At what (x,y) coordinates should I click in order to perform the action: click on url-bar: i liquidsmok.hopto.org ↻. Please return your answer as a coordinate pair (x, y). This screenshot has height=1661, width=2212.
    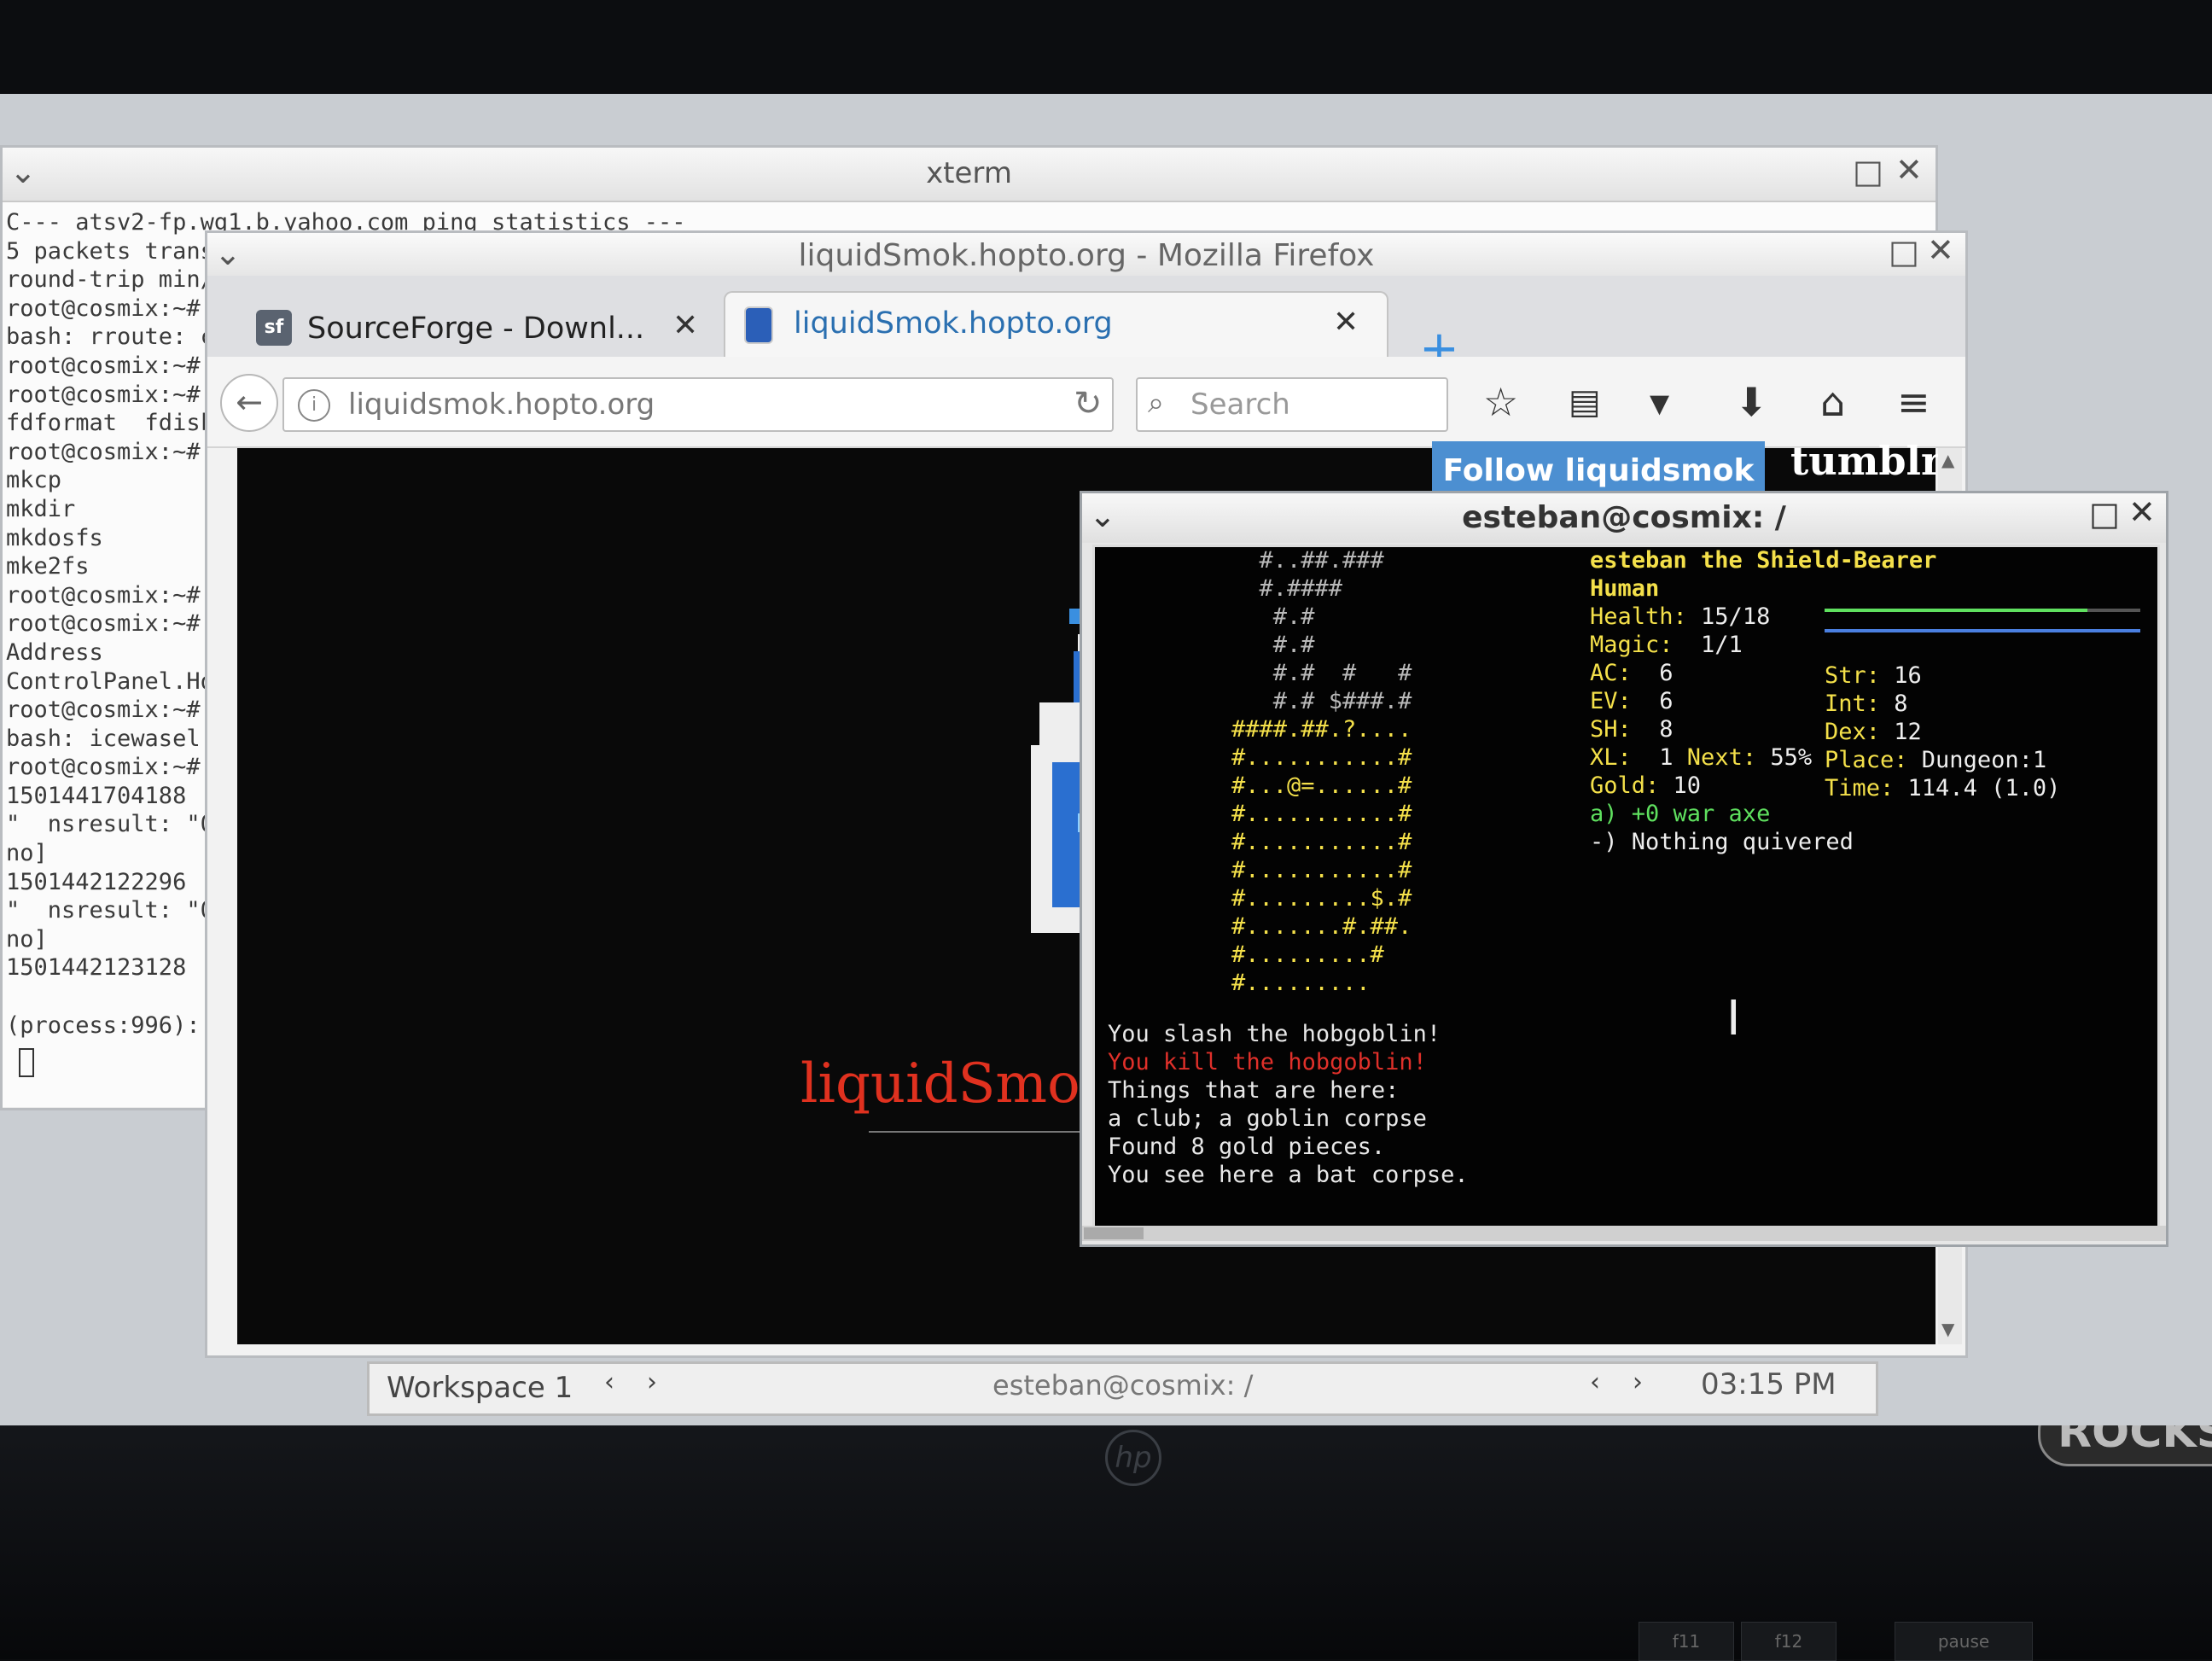
    Looking at the image, I should click on (698, 404).